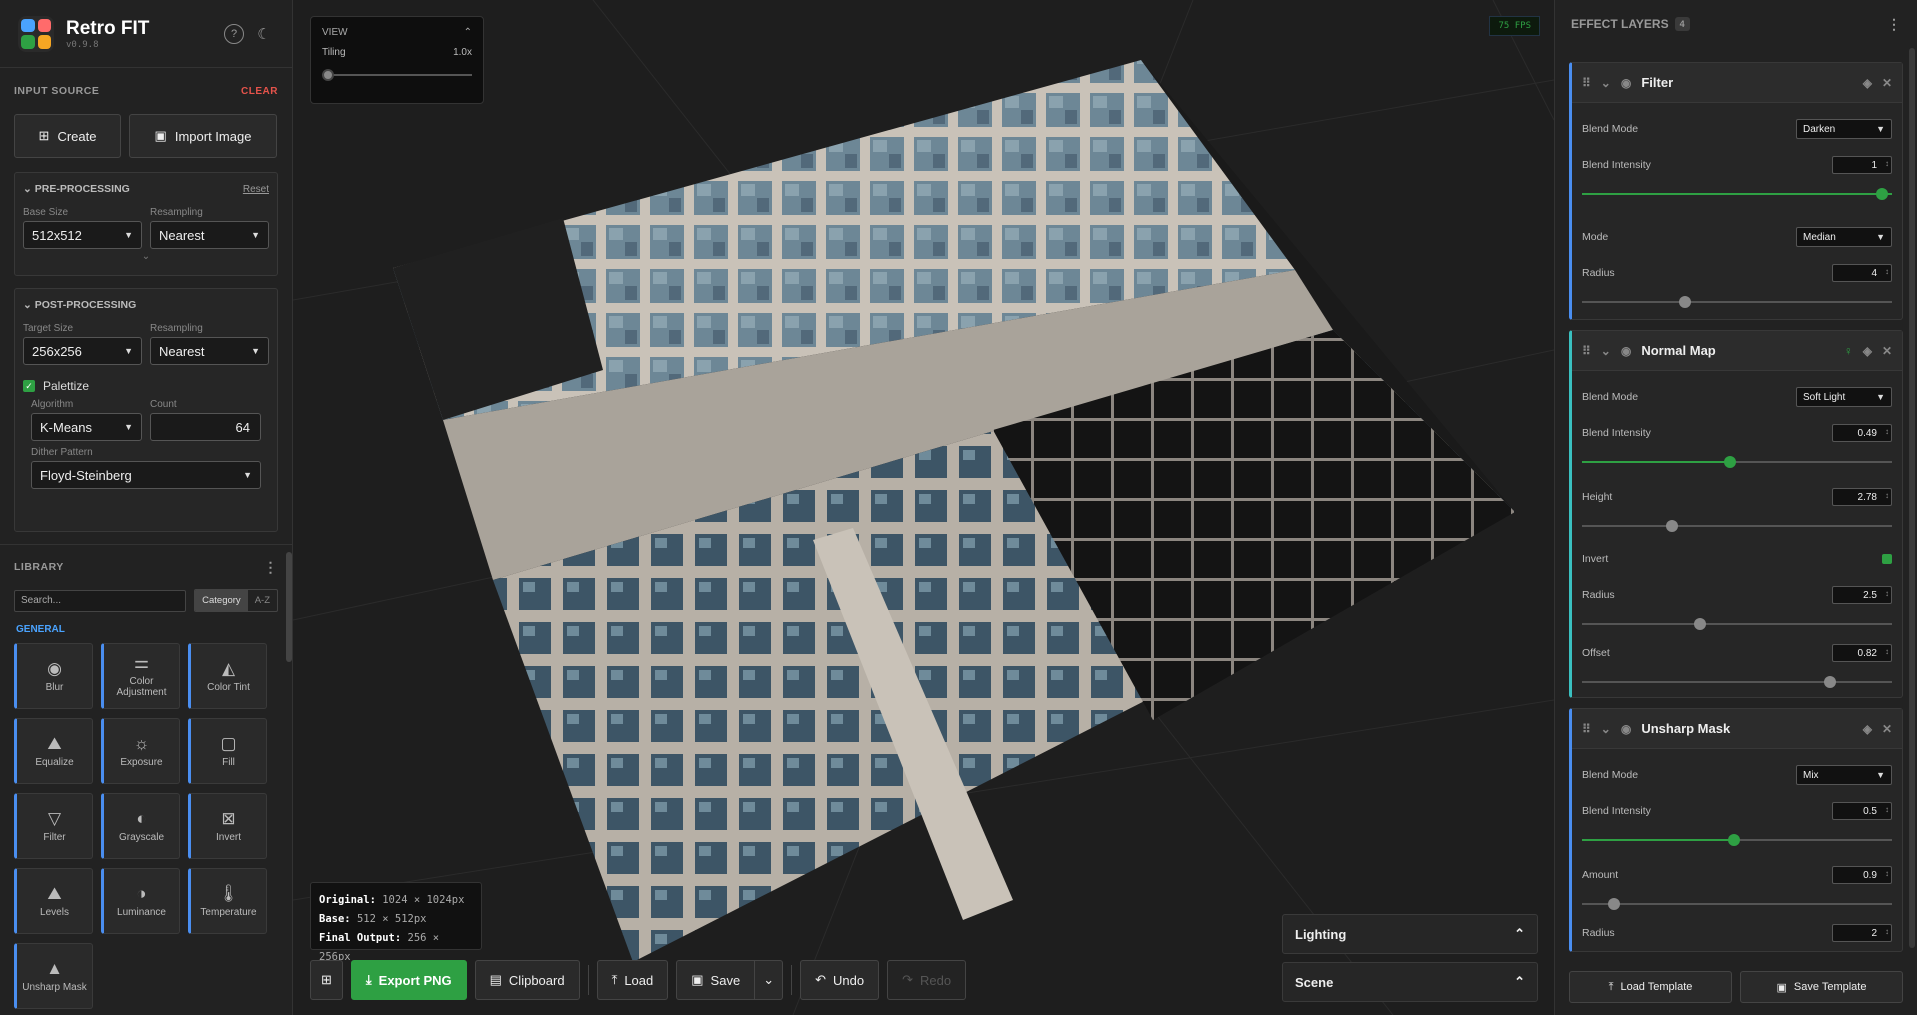 This screenshot has height=1015, width=1917. I want to click on library-item-equalize: ⛰ Equalize, so click(53, 751).